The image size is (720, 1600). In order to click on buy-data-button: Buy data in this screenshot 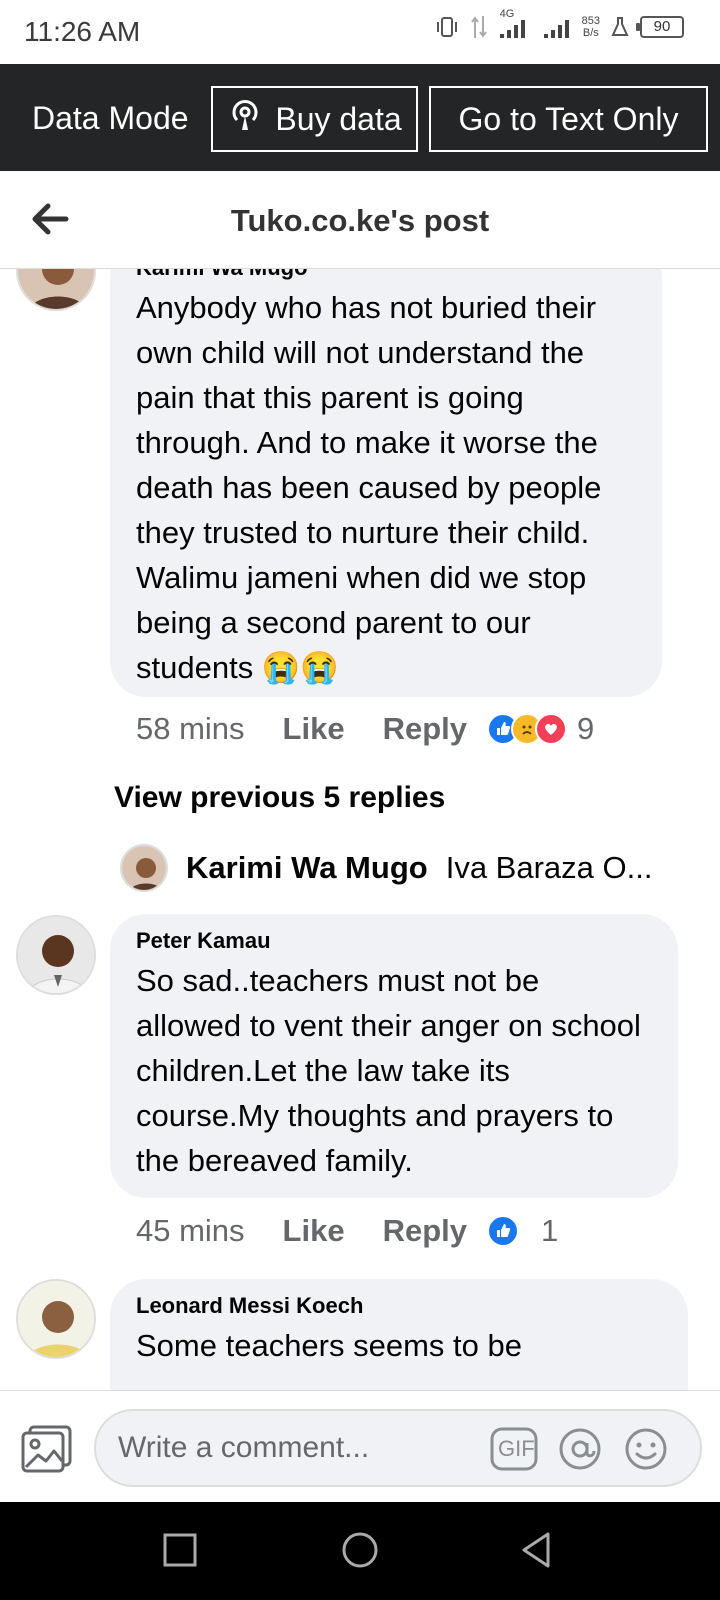, I will do `click(314, 119)`.